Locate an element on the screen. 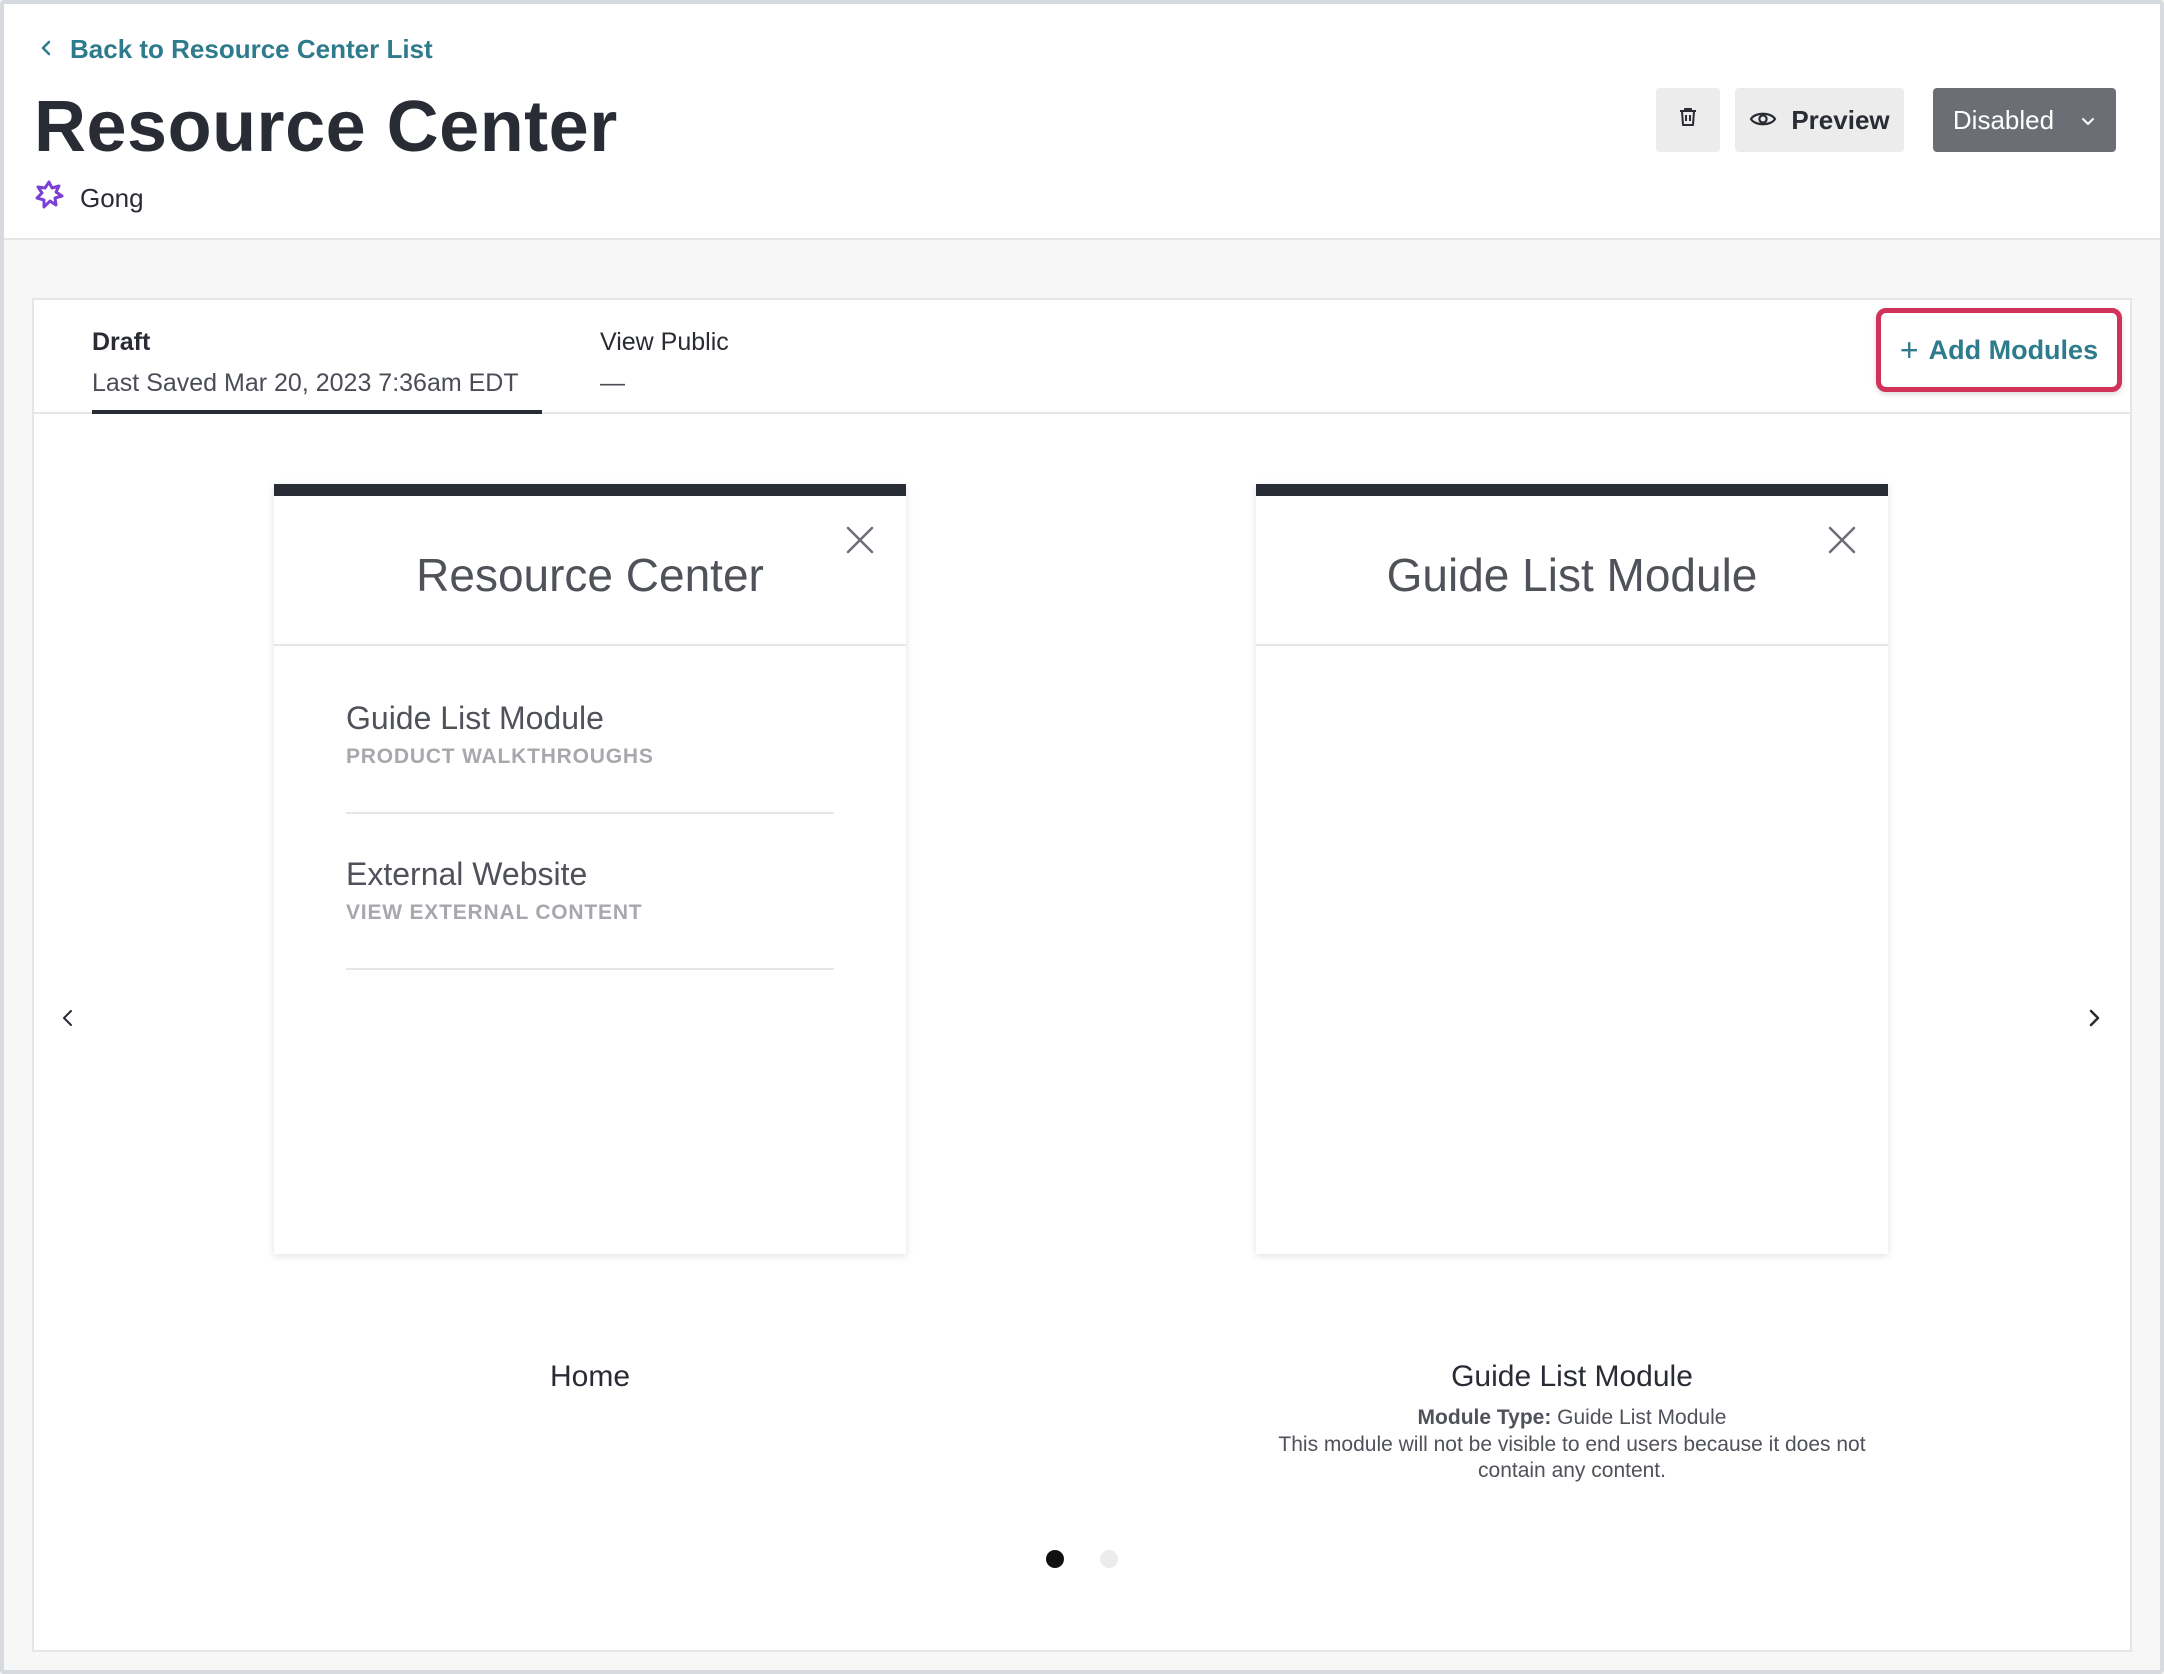  panel-header: Resource Center is located at coordinates (590, 571).